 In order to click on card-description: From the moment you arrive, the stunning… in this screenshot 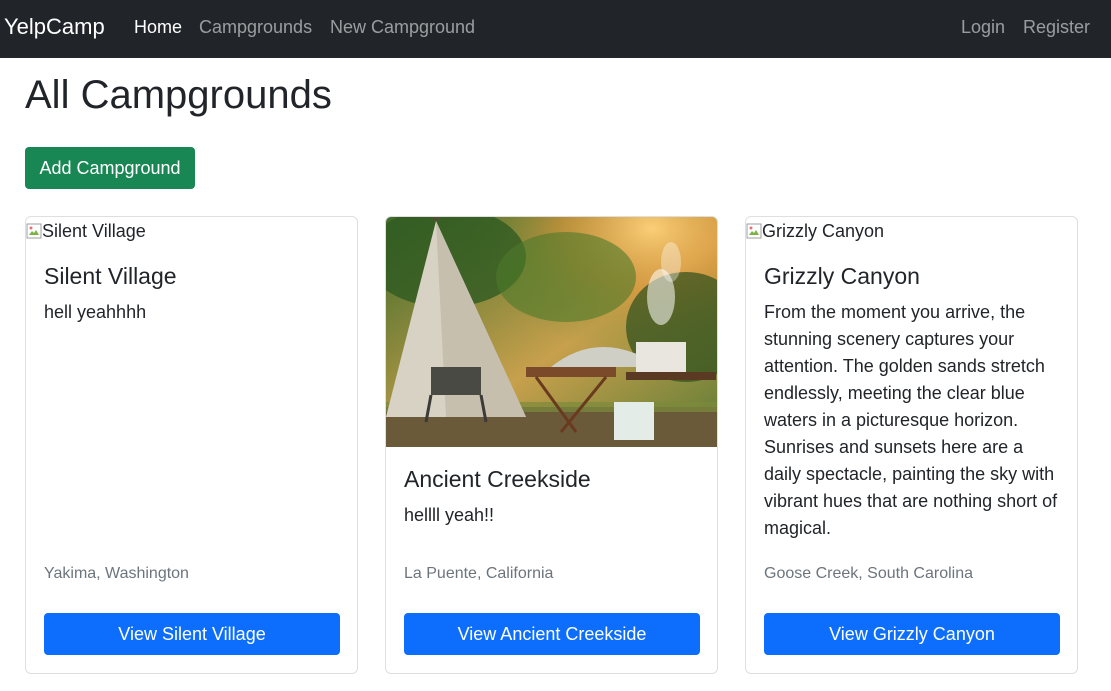, I will do `click(911, 420)`.